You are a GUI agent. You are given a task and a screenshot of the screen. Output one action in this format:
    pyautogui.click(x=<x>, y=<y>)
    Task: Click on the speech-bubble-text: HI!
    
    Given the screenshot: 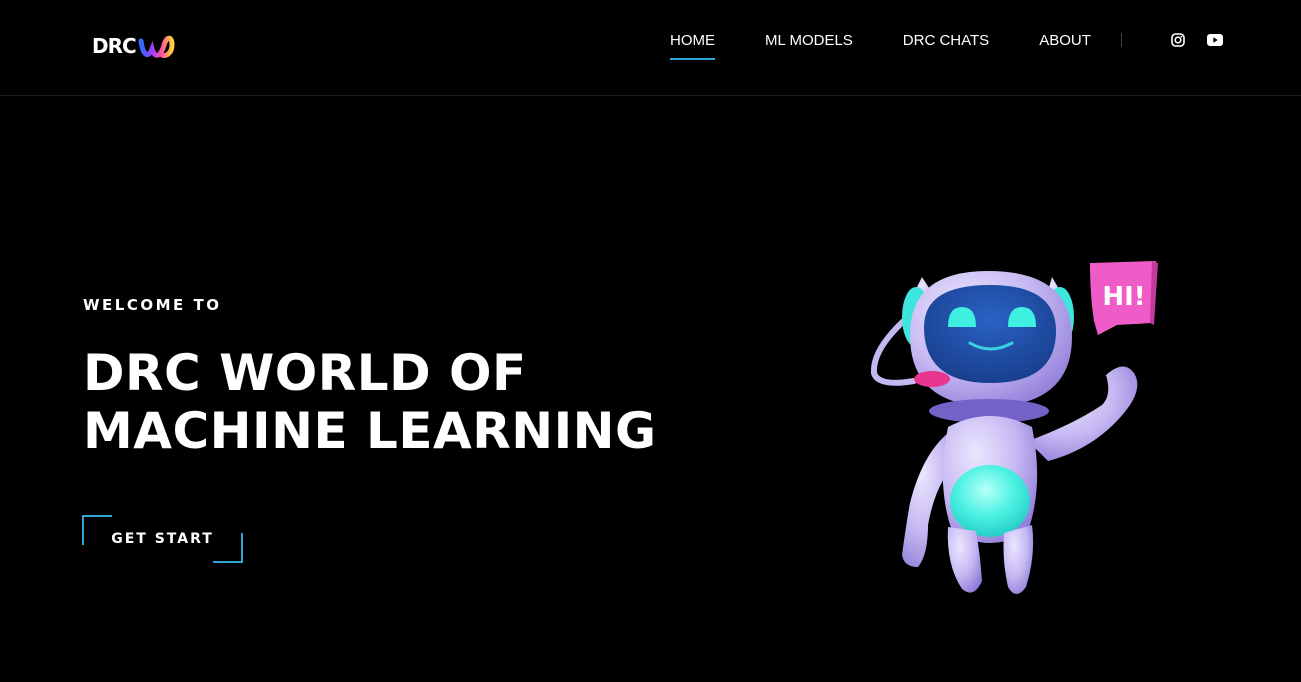 What is the action you would take?
    pyautogui.click(x=1123, y=297)
    